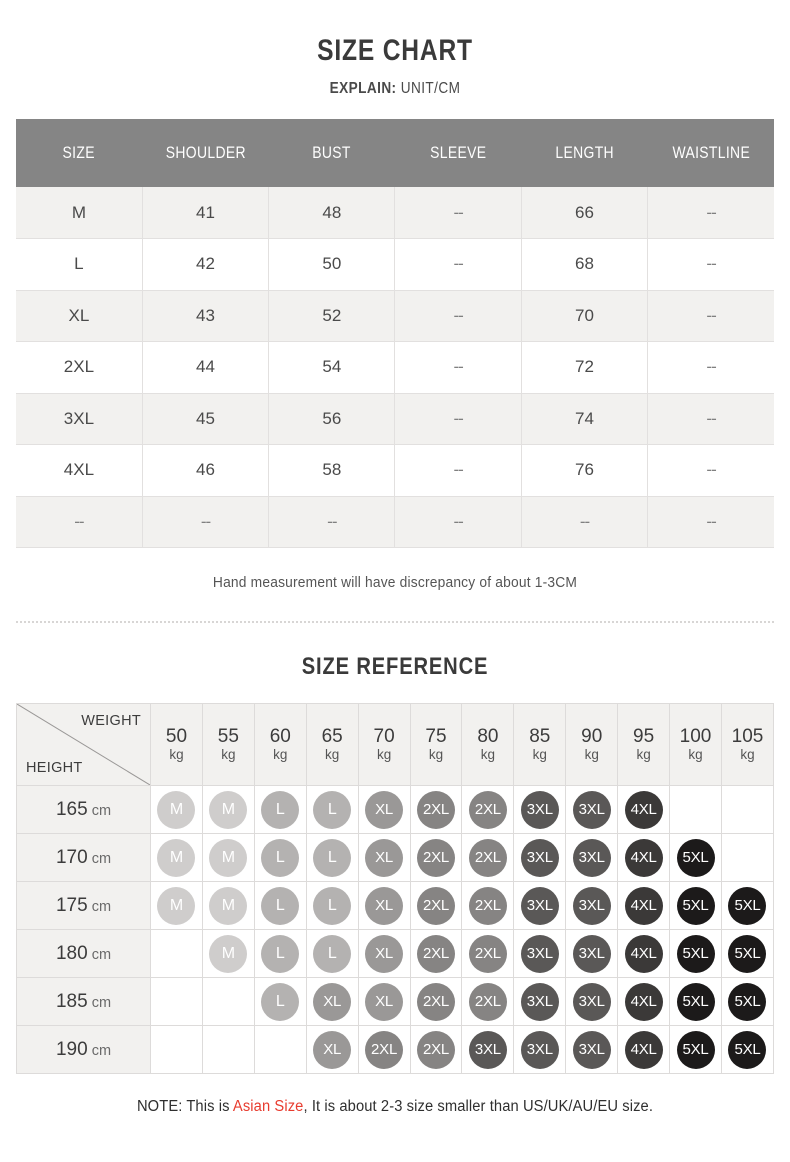 The image size is (790, 1162). Describe the element at coordinates (83, 1001) in the screenshot. I see `height-label-cell: 185 cm` at that location.